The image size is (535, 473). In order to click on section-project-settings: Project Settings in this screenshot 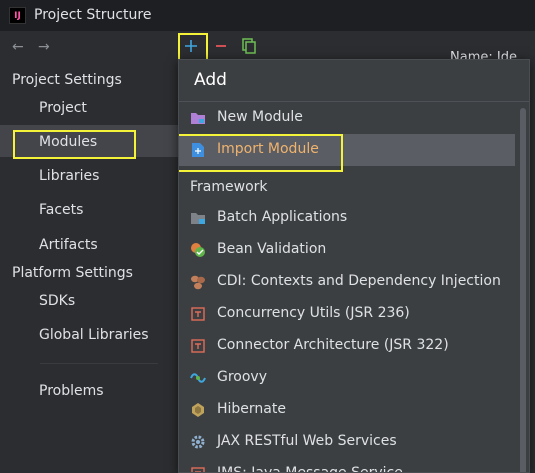, I will do `click(67, 80)`.